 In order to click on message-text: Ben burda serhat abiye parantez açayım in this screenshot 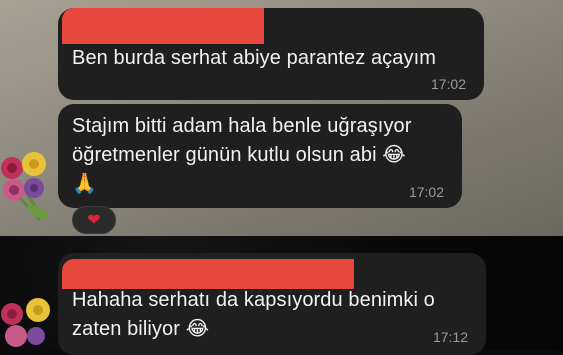, I will do `click(254, 58)`.